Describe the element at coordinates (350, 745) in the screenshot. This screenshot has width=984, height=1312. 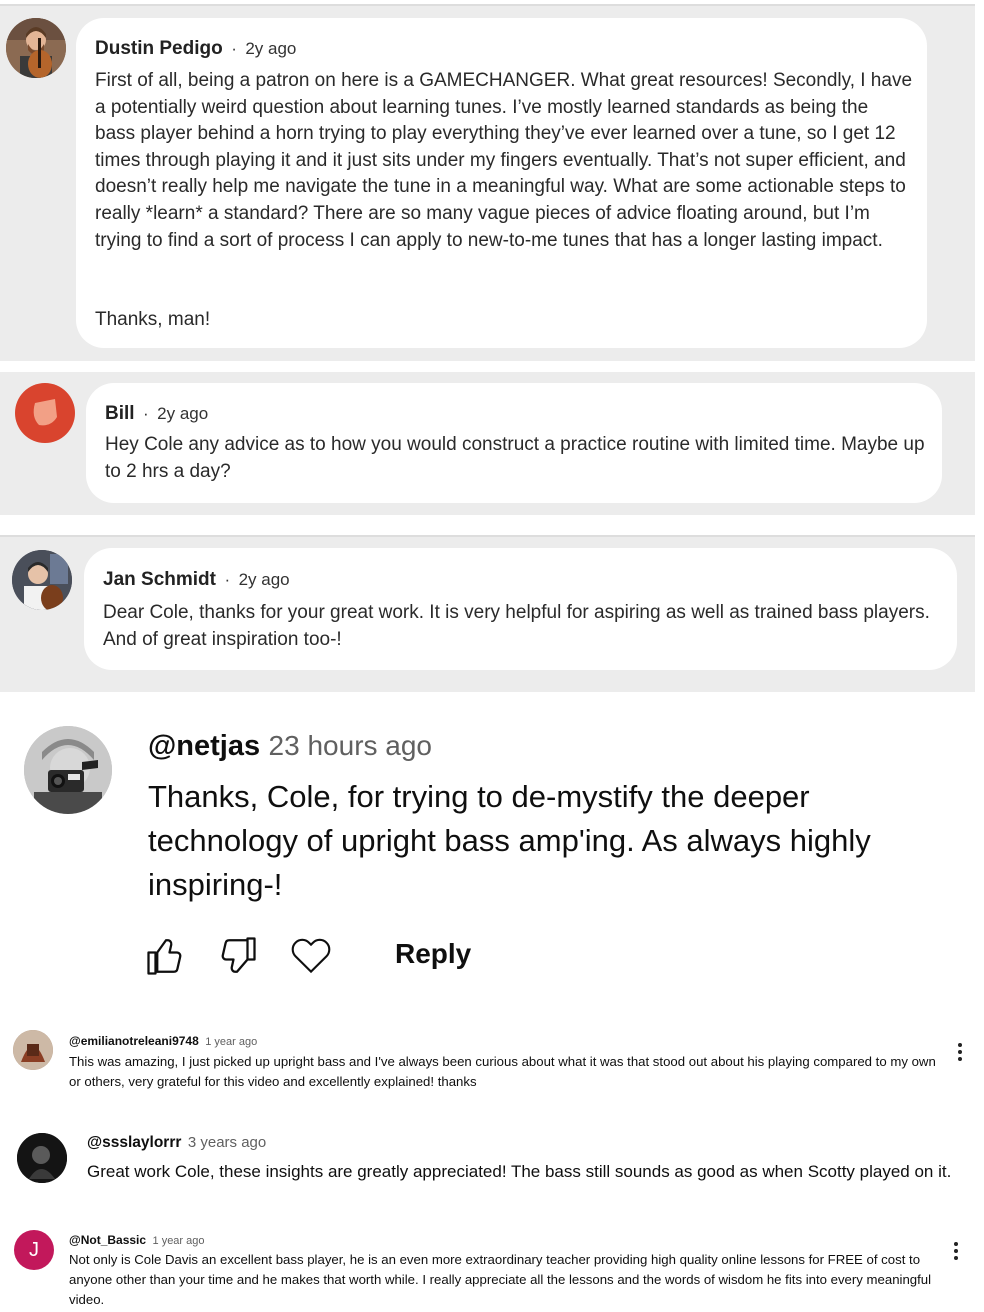
I see `comment-time: 23 hours ago` at that location.